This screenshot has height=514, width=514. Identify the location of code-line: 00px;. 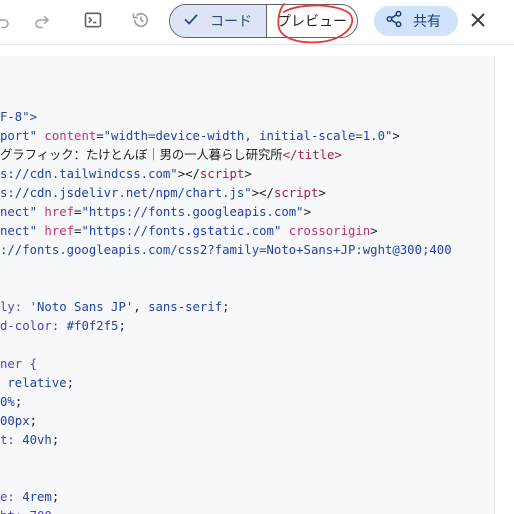
(18, 421).